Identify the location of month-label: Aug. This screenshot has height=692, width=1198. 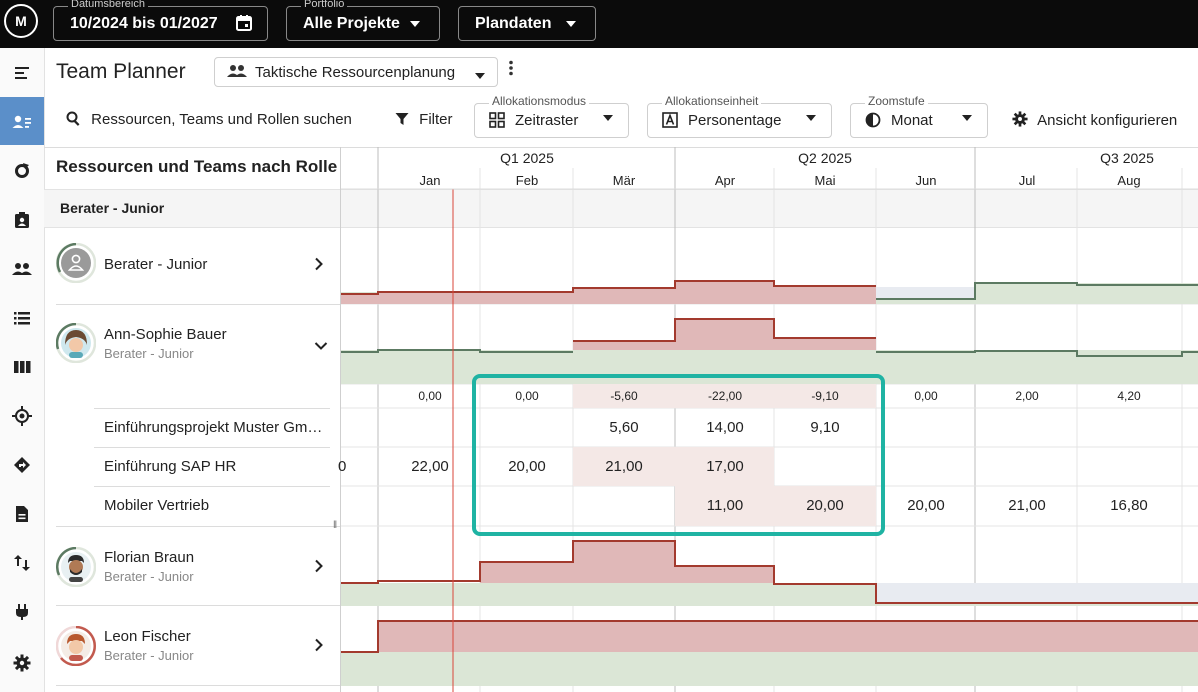
(1128, 180).